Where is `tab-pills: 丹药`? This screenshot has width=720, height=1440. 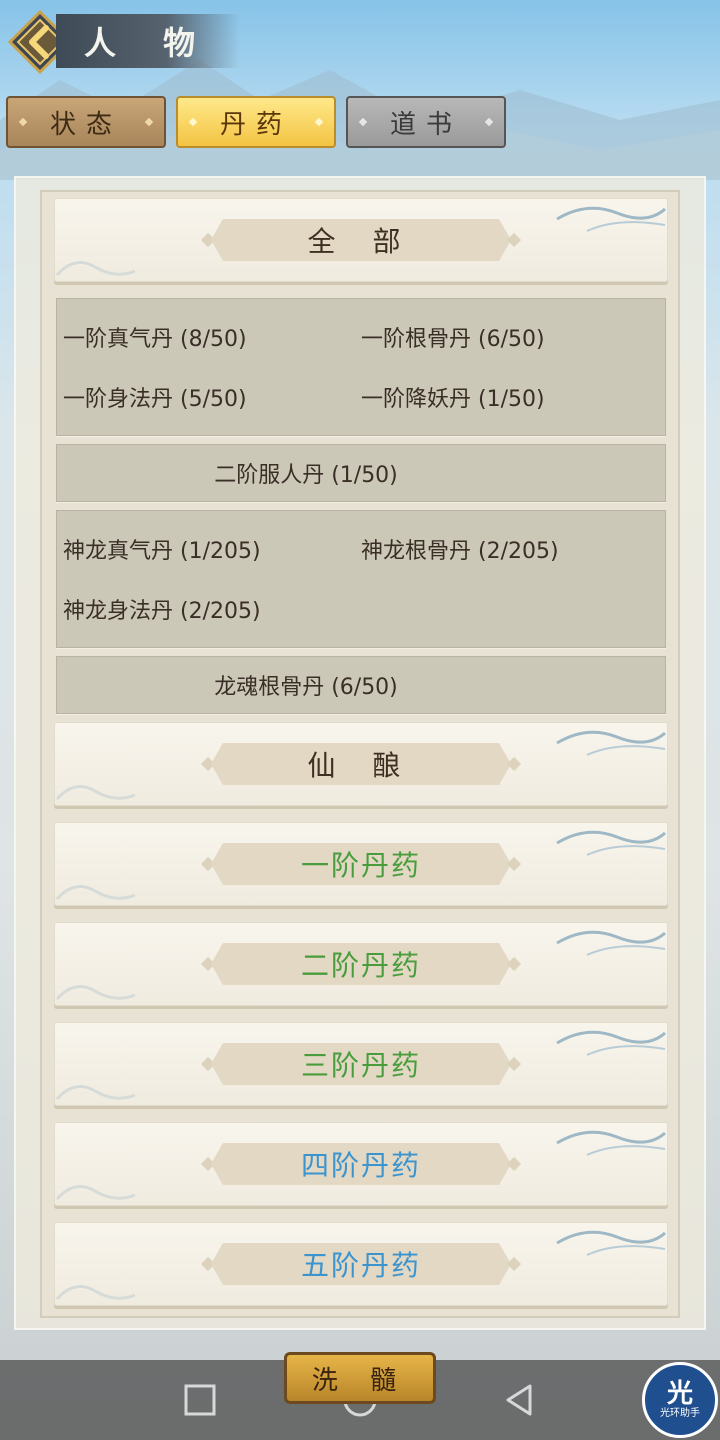 tab-pills: 丹药 is located at coordinates (256, 122).